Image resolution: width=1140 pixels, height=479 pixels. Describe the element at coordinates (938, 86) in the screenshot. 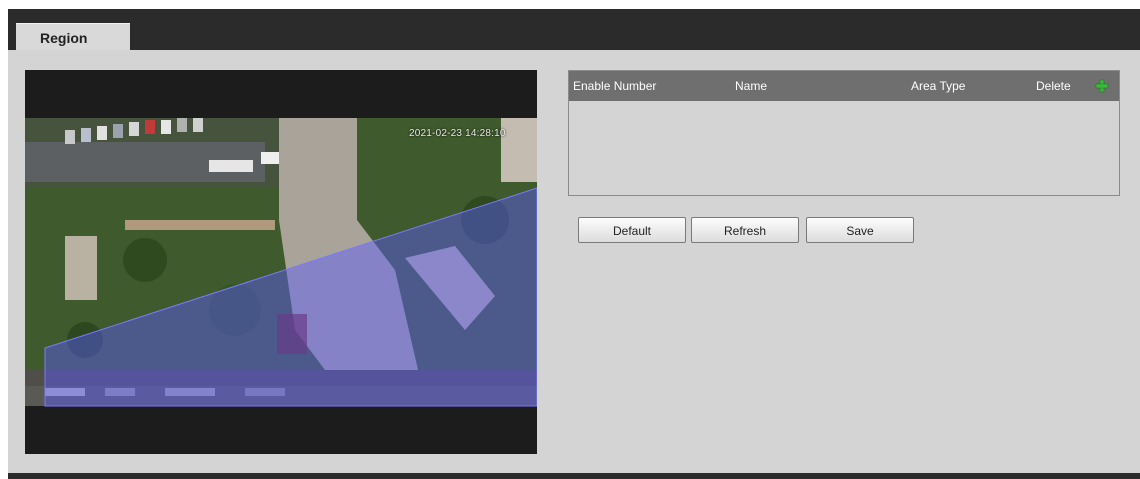

I see `column-area-type: Area Type` at that location.